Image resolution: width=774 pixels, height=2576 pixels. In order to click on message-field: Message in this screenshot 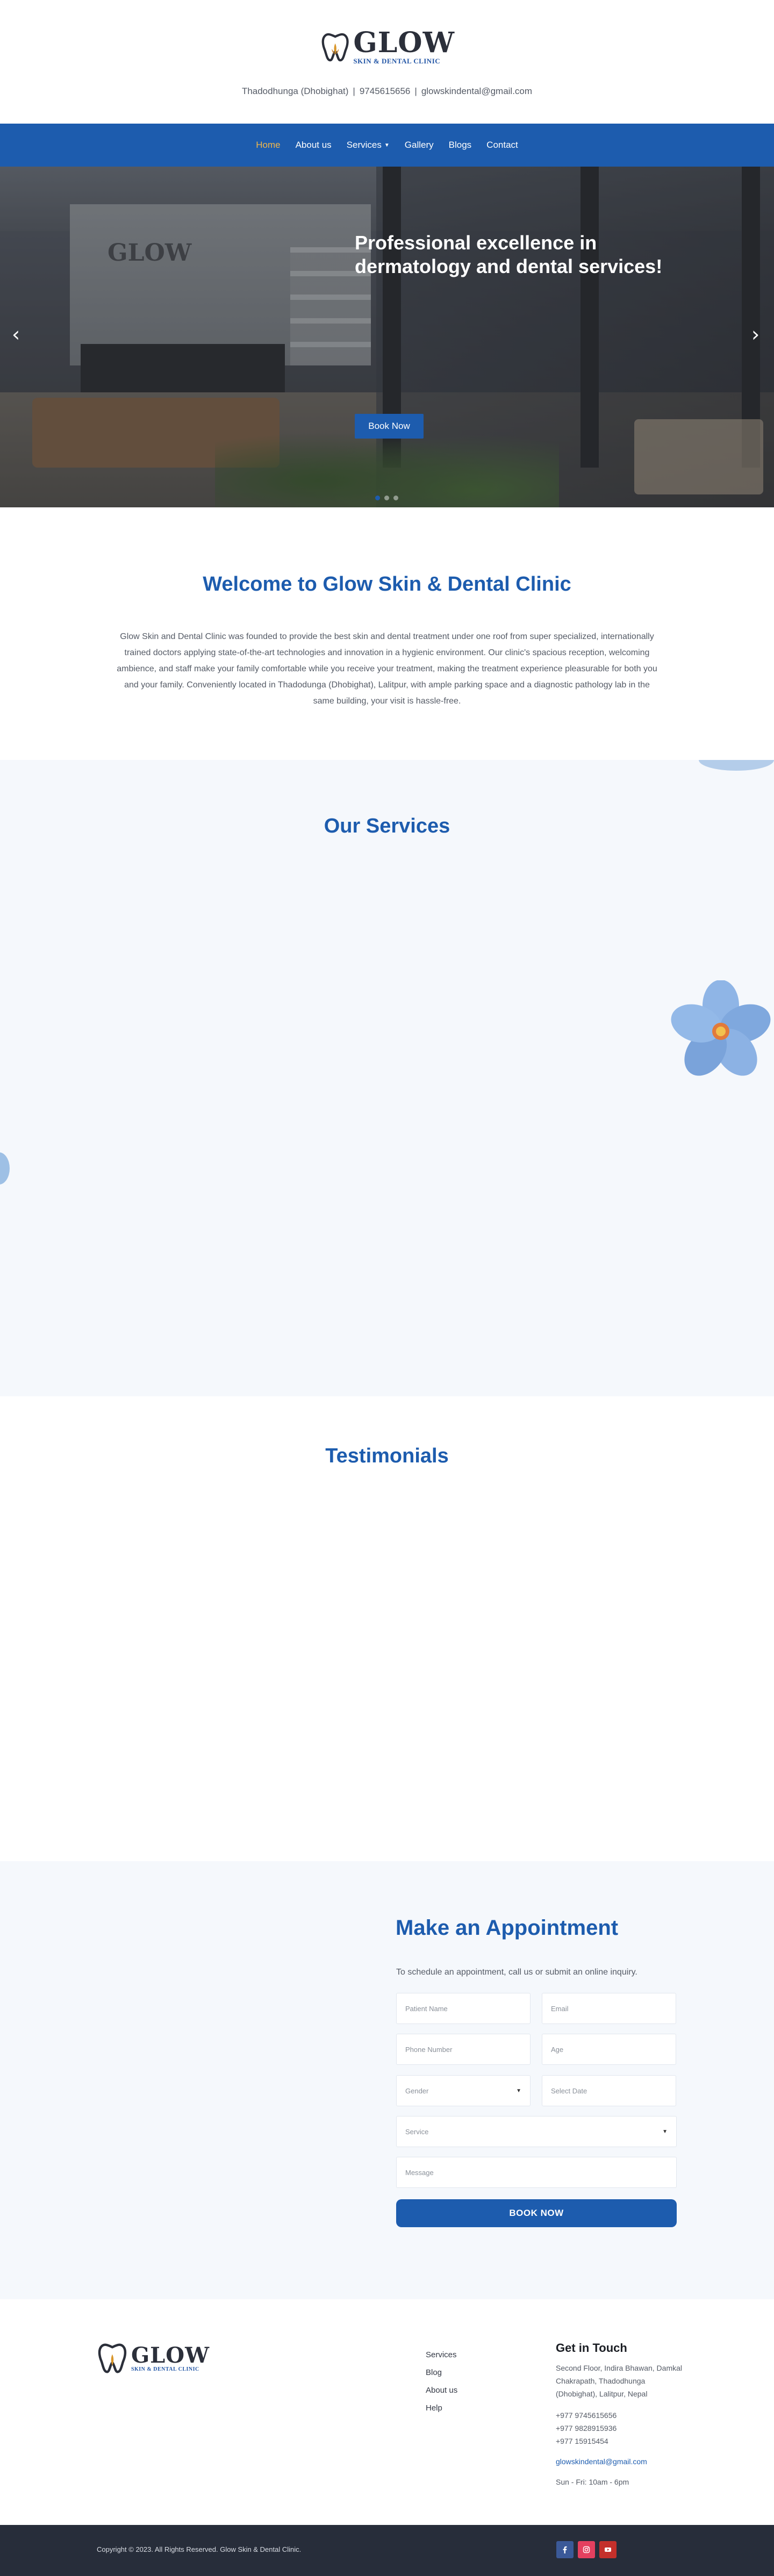, I will do `click(536, 2172)`.